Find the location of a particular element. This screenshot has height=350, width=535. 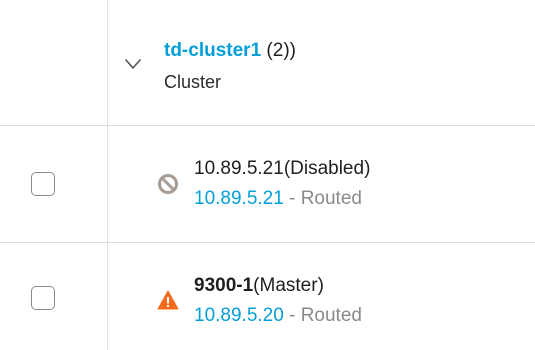

disabled-icon is located at coordinates (168, 184).